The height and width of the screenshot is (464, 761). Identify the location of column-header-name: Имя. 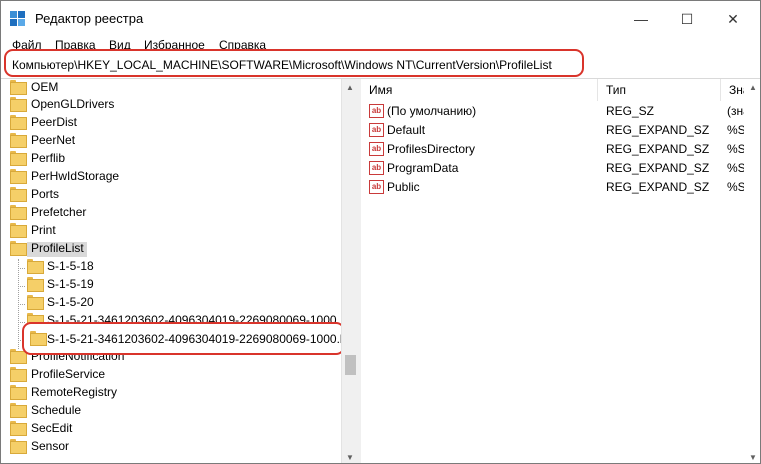
(479, 90).